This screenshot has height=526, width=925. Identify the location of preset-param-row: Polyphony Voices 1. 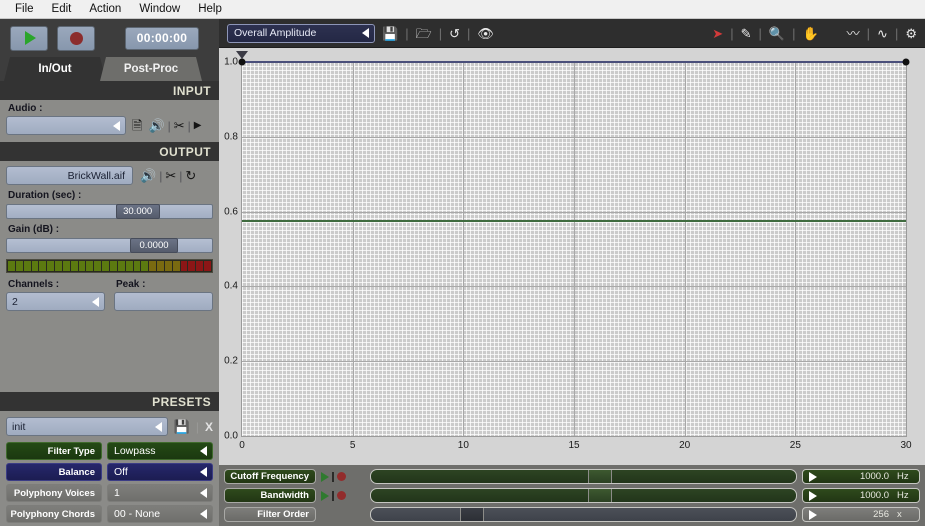
(109, 494).